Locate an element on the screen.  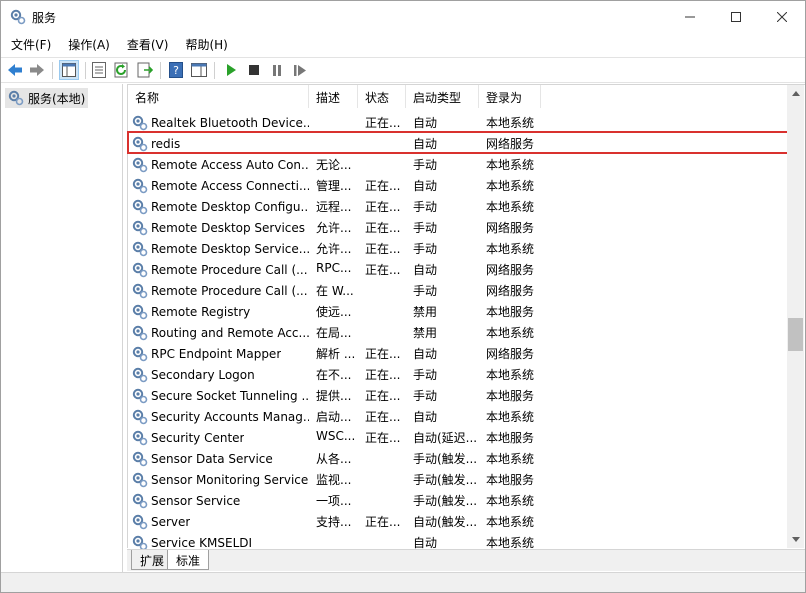
service-name-cell: Server is located at coordinates (218, 520).